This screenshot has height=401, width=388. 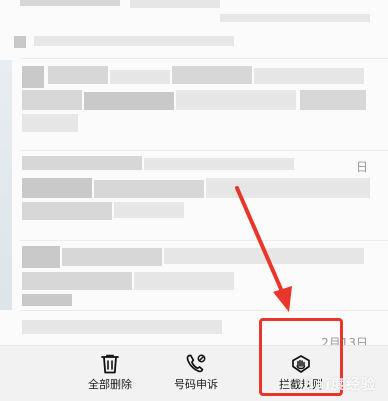 What do you see at coordinates (196, 374) in the screenshot?
I see `number-appeal-button: 号码申诉` at bounding box center [196, 374].